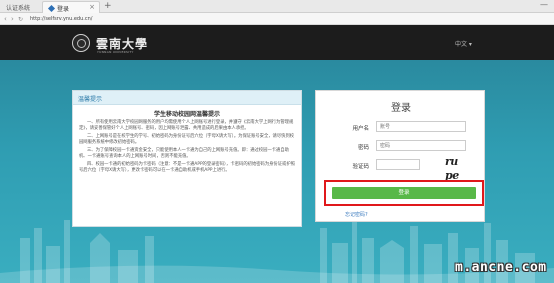 The height and width of the screenshot is (283, 554). Describe the element at coordinates (5, 19) in the screenshot. I see `back-icon: ‹` at that location.